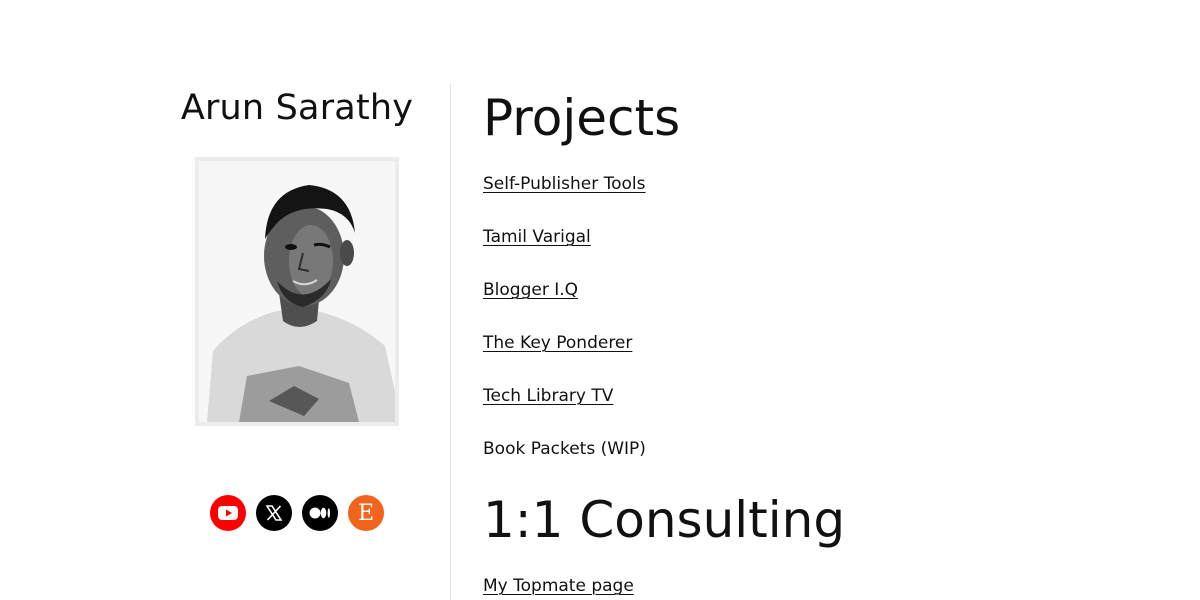  I want to click on project-link-the-key-ponderer: The Key Ponderer, so click(557, 343).